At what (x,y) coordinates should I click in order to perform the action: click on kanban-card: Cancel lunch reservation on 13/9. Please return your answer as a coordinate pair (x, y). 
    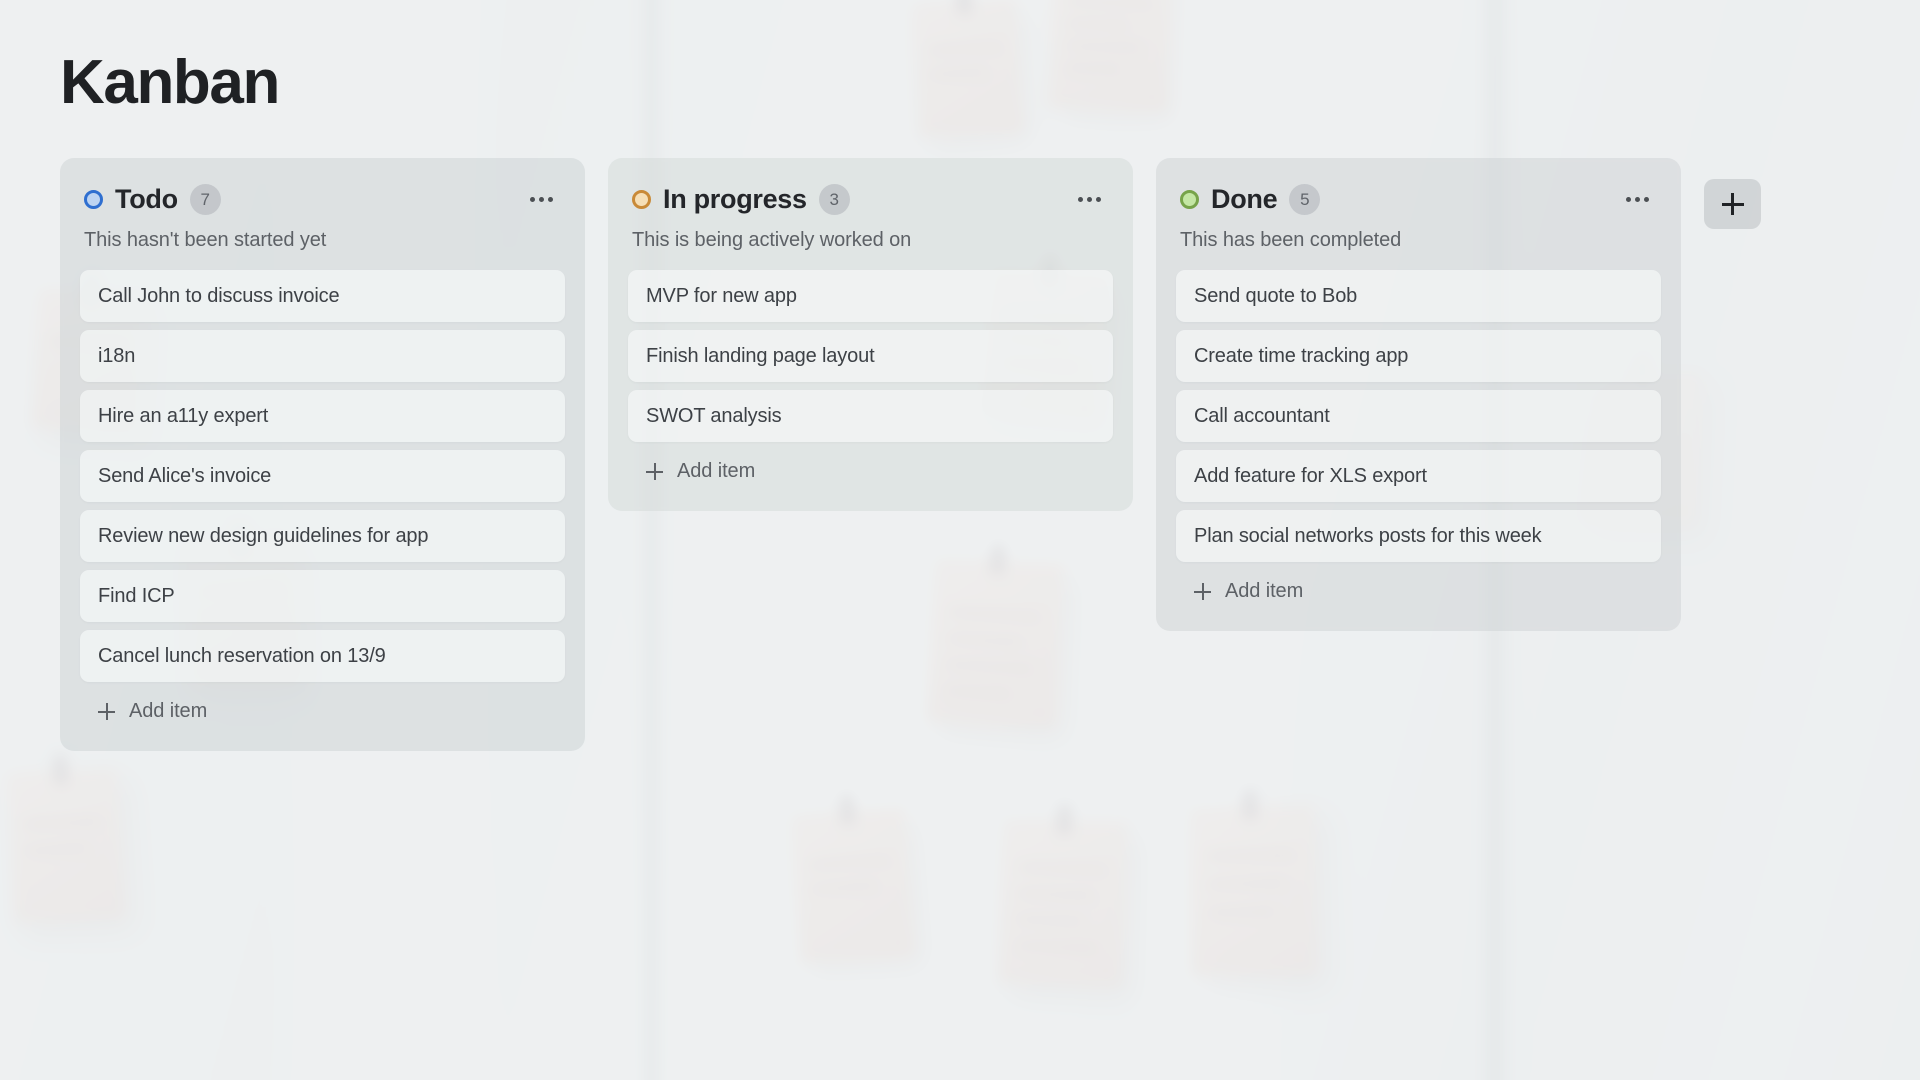
    Looking at the image, I should click on (322, 656).